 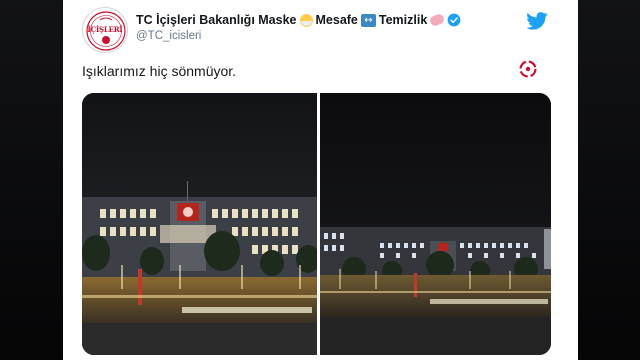 I want to click on left-right-arrow-icon: ↔, so click(x=368, y=20).